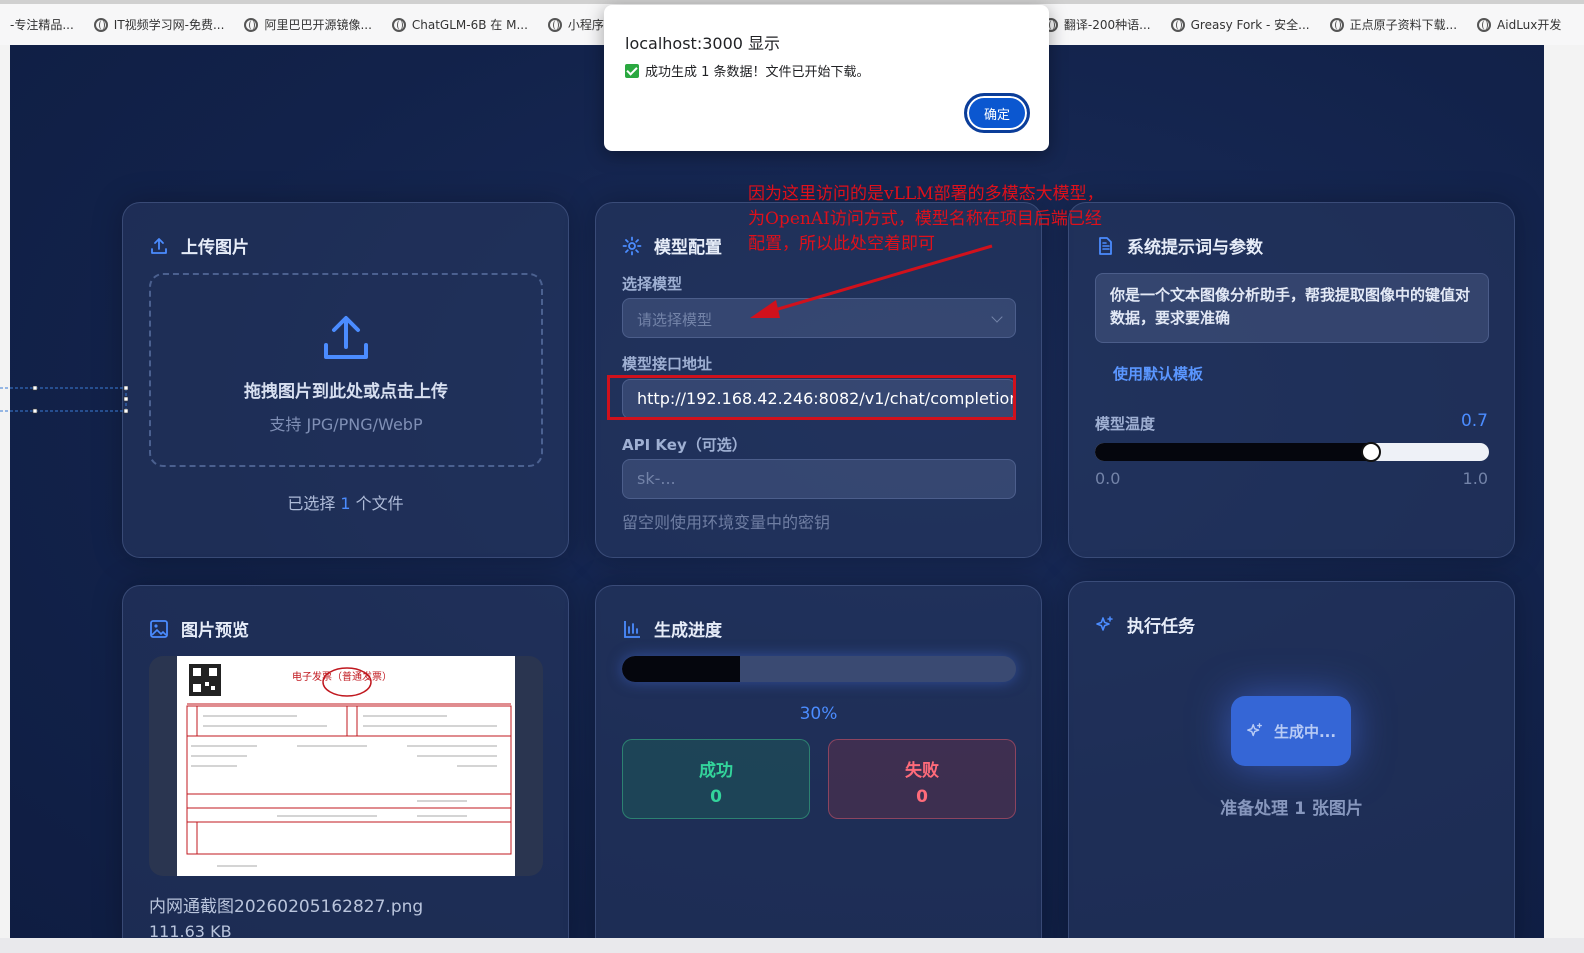  Describe the element at coordinates (64, 400) in the screenshot. I see `selection-guides` at that location.